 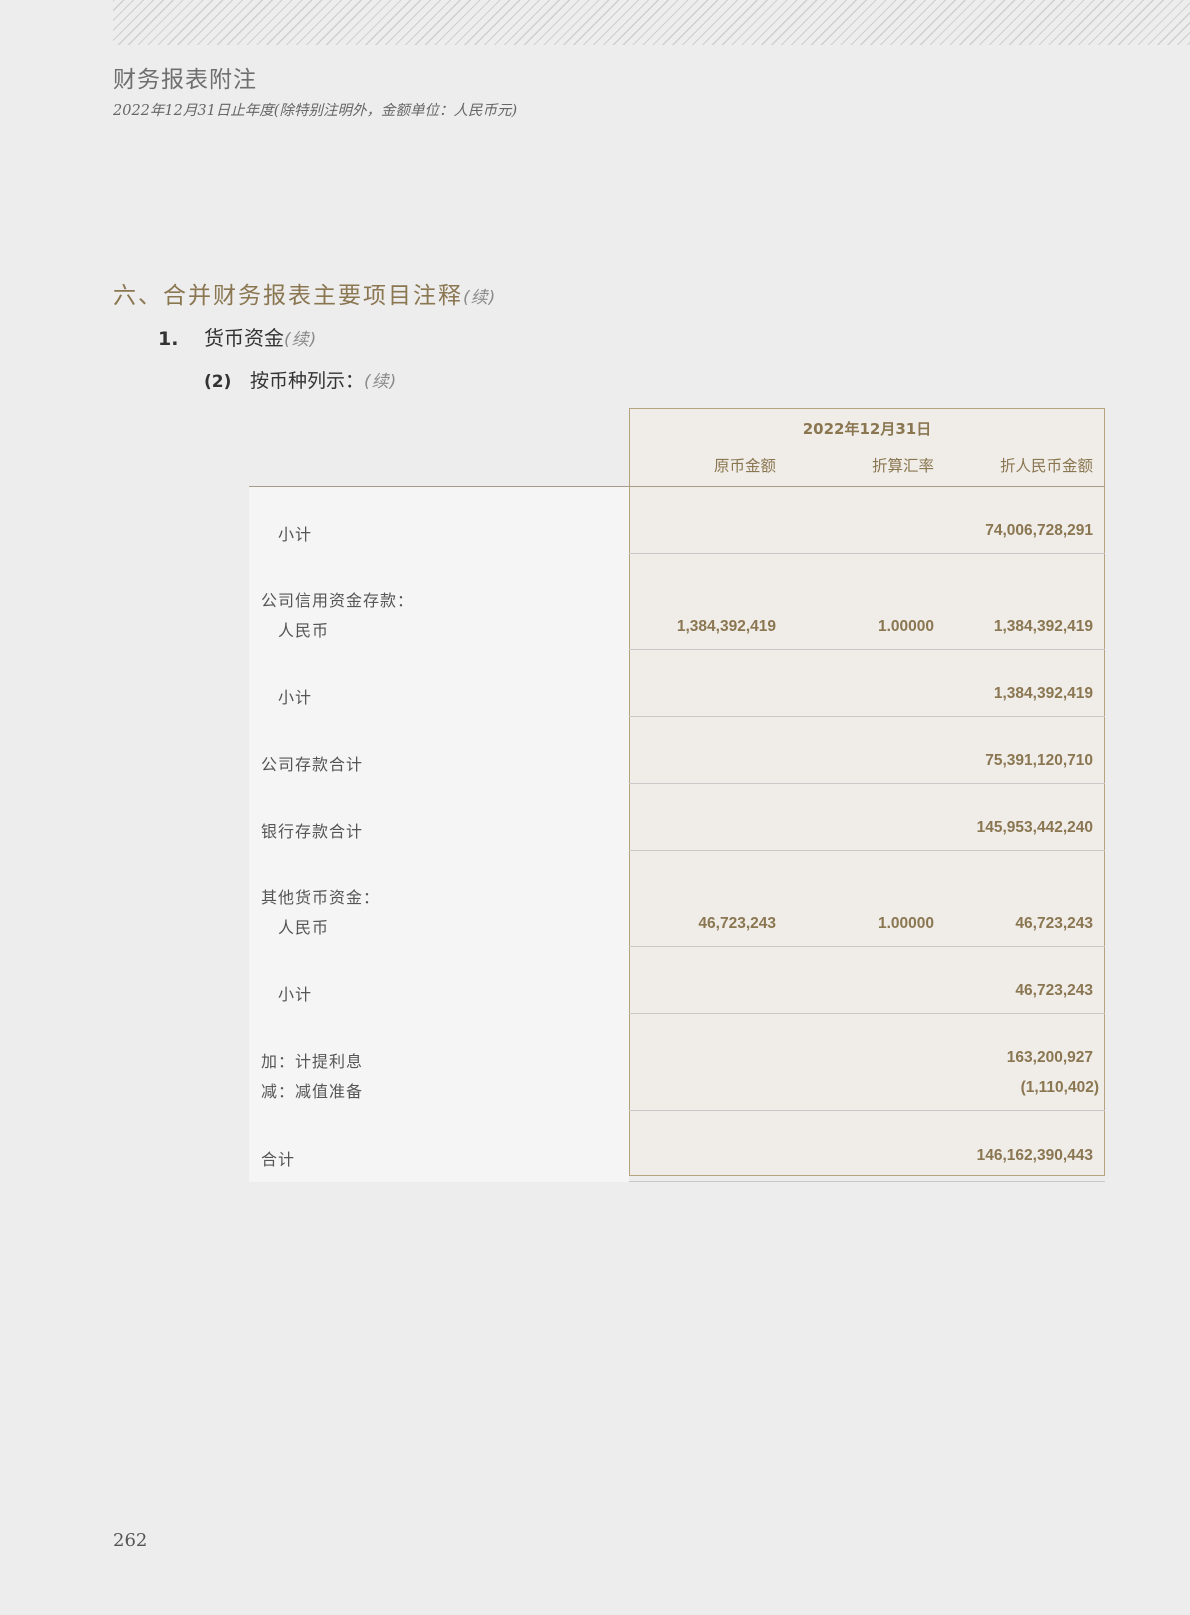 I want to click on table-header: 2022年12月31日 原币金额 折算汇率 折人民币金额, so click(x=677, y=447).